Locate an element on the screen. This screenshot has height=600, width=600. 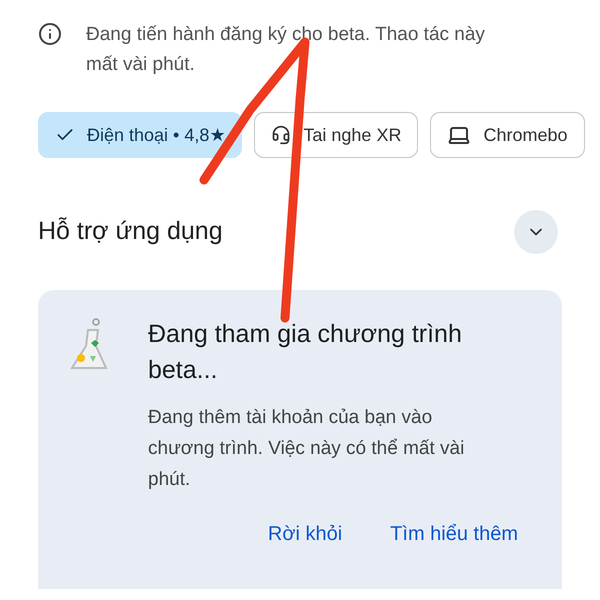
info-icon is located at coordinates (50, 34).